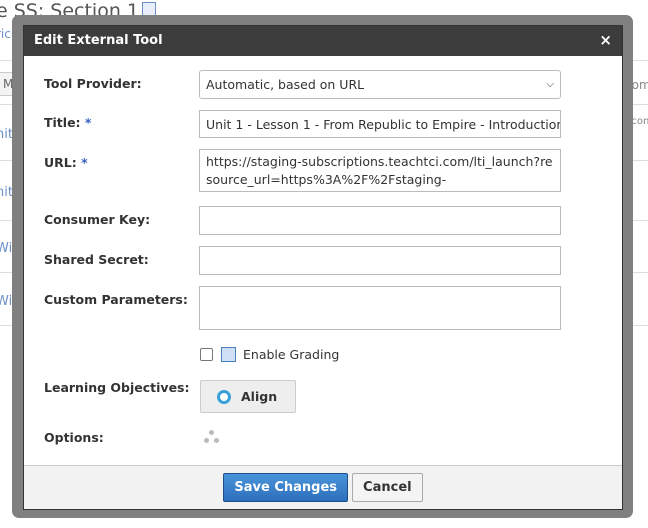 This screenshot has width=648, height=528. What do you see at coordinates (550, 84) in the screenshot?
I see `chevron-down-icon: ⌵` at bounding box center [550, 84].